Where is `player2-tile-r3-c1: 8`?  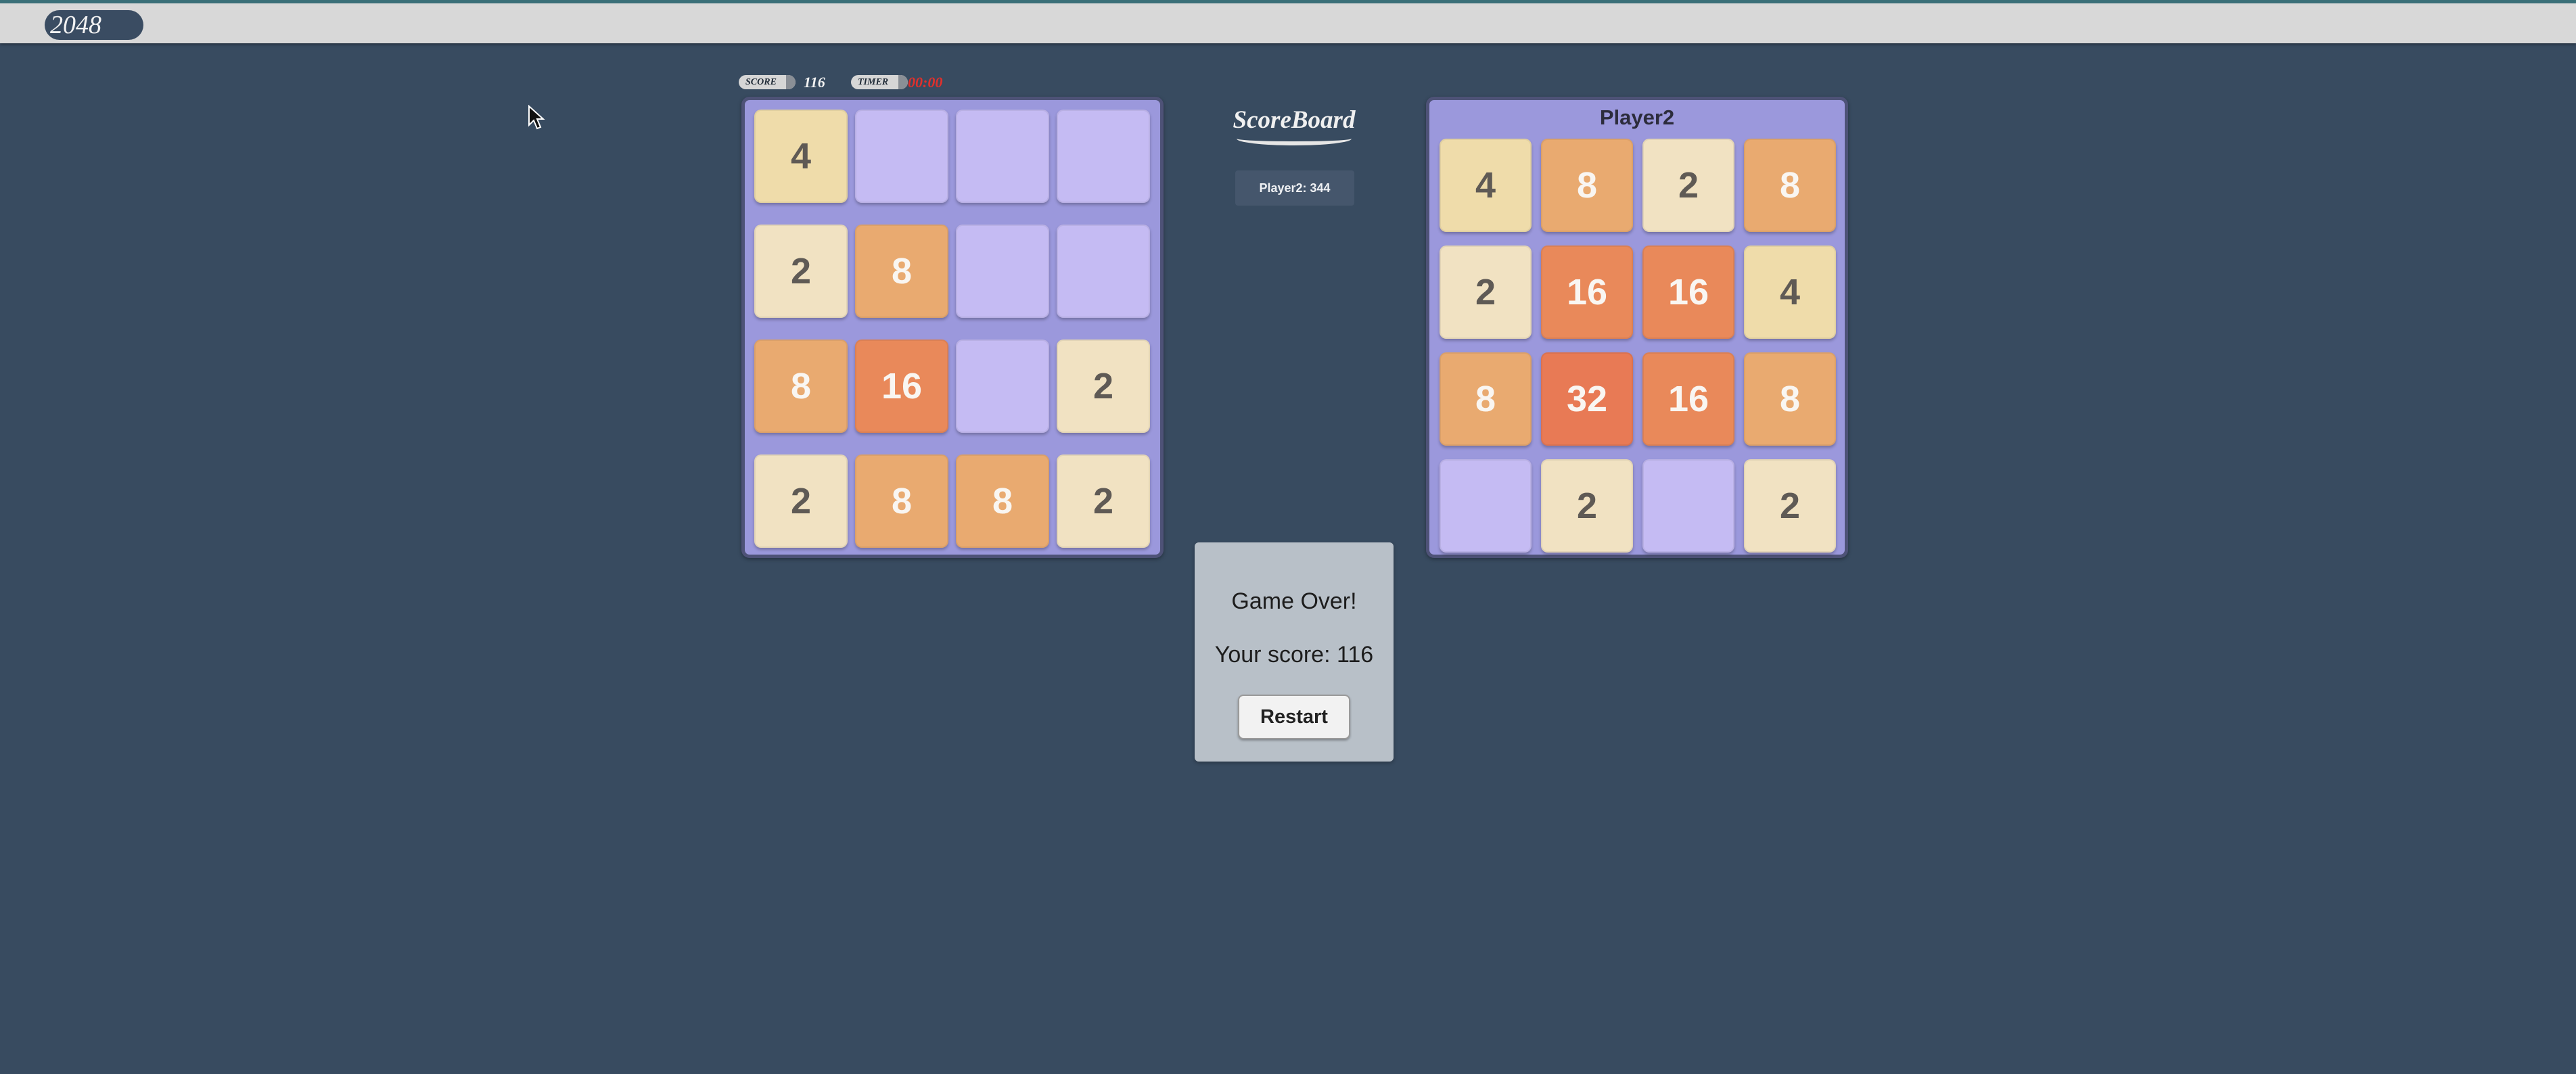
player2-tile-r3-c1: 8 is located at coordinates (1486, 399).